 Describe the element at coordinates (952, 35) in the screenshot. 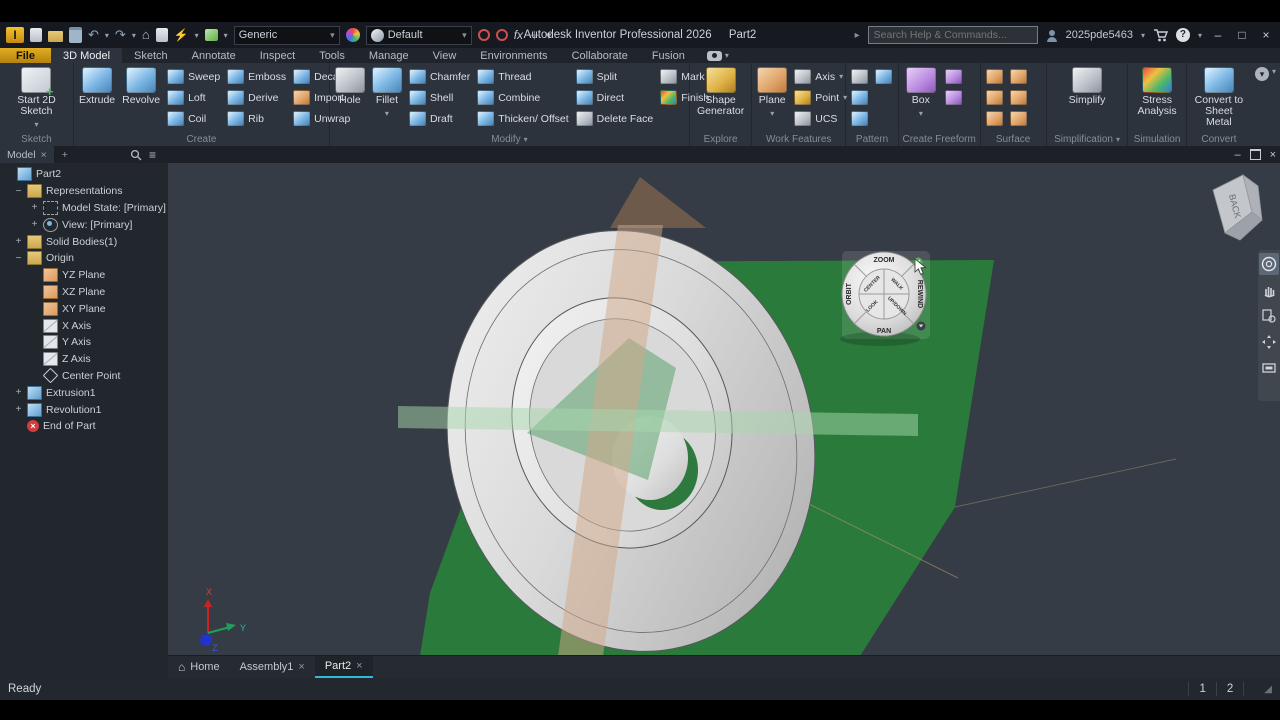

I see `search-input` at that location.